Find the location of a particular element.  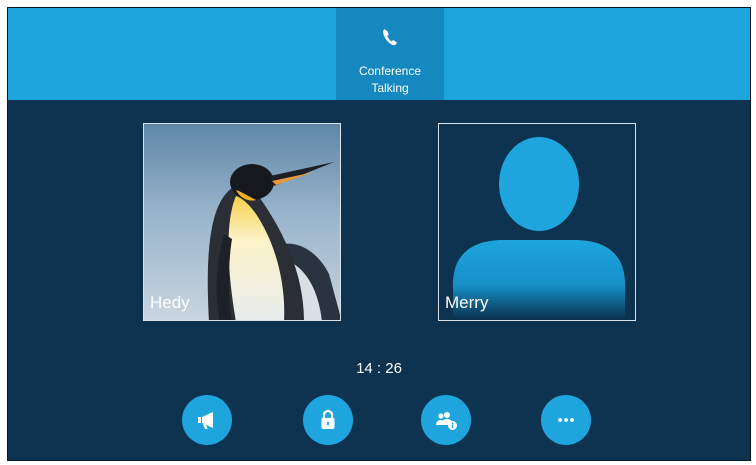

manage-participants-button is located at coordinates (446, 420).